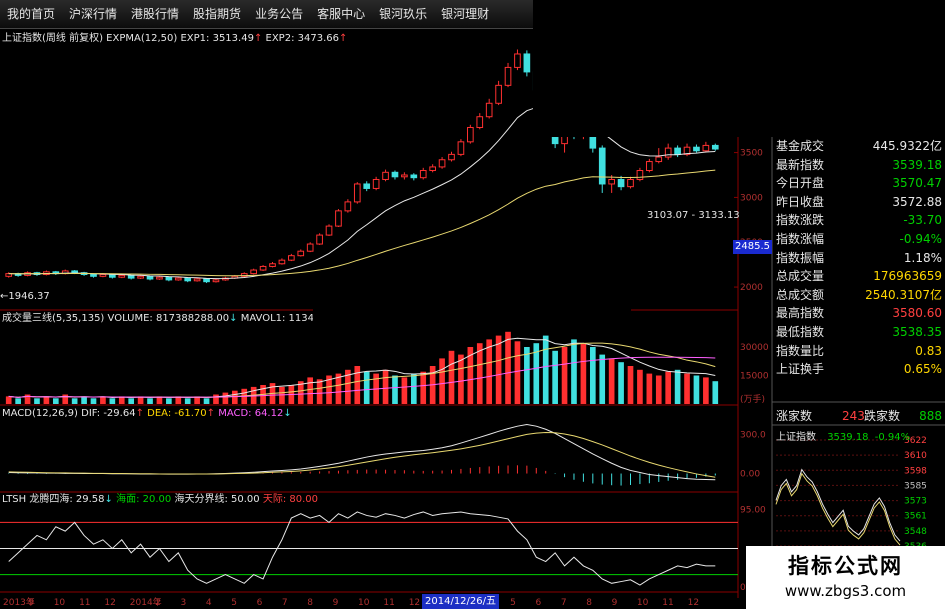 The width and height of the screenshot is (945, 609). What do you see at coordinates (800, 257) in the screenshot?
I see `info-label: 指数振幅` at bounding box center [800, 257].